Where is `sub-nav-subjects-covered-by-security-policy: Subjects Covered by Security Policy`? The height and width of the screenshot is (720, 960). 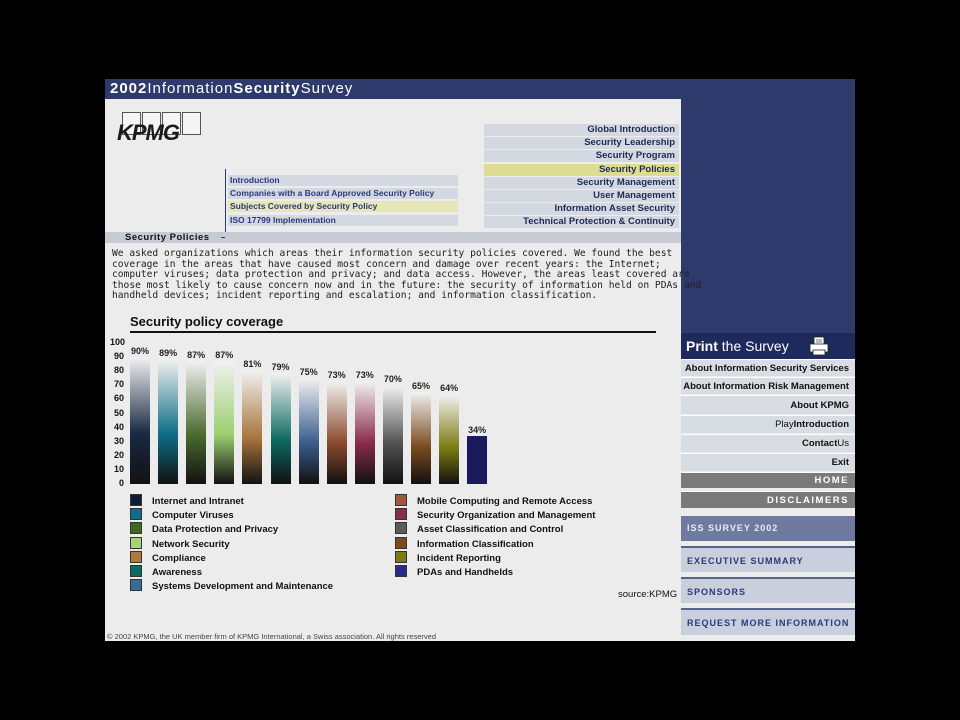
sub-nav-subjects-covered-by-security-policy: Subjects Covered by Security Policy is located at coordinates (343, 207).